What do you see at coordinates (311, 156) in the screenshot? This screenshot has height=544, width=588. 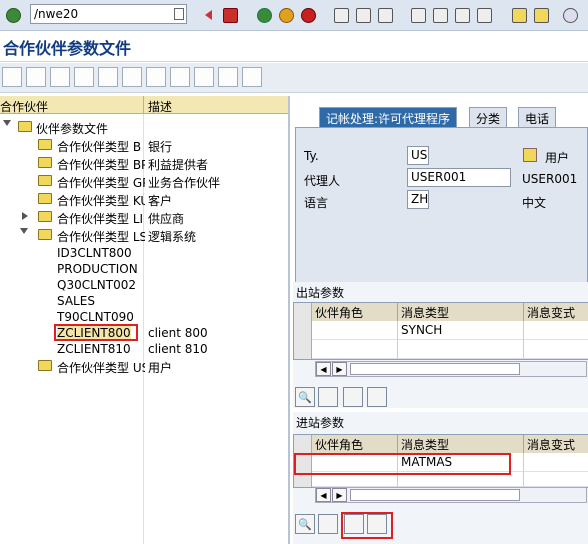 I see `ty-label: Ty.` at bounding box center [311, 156].